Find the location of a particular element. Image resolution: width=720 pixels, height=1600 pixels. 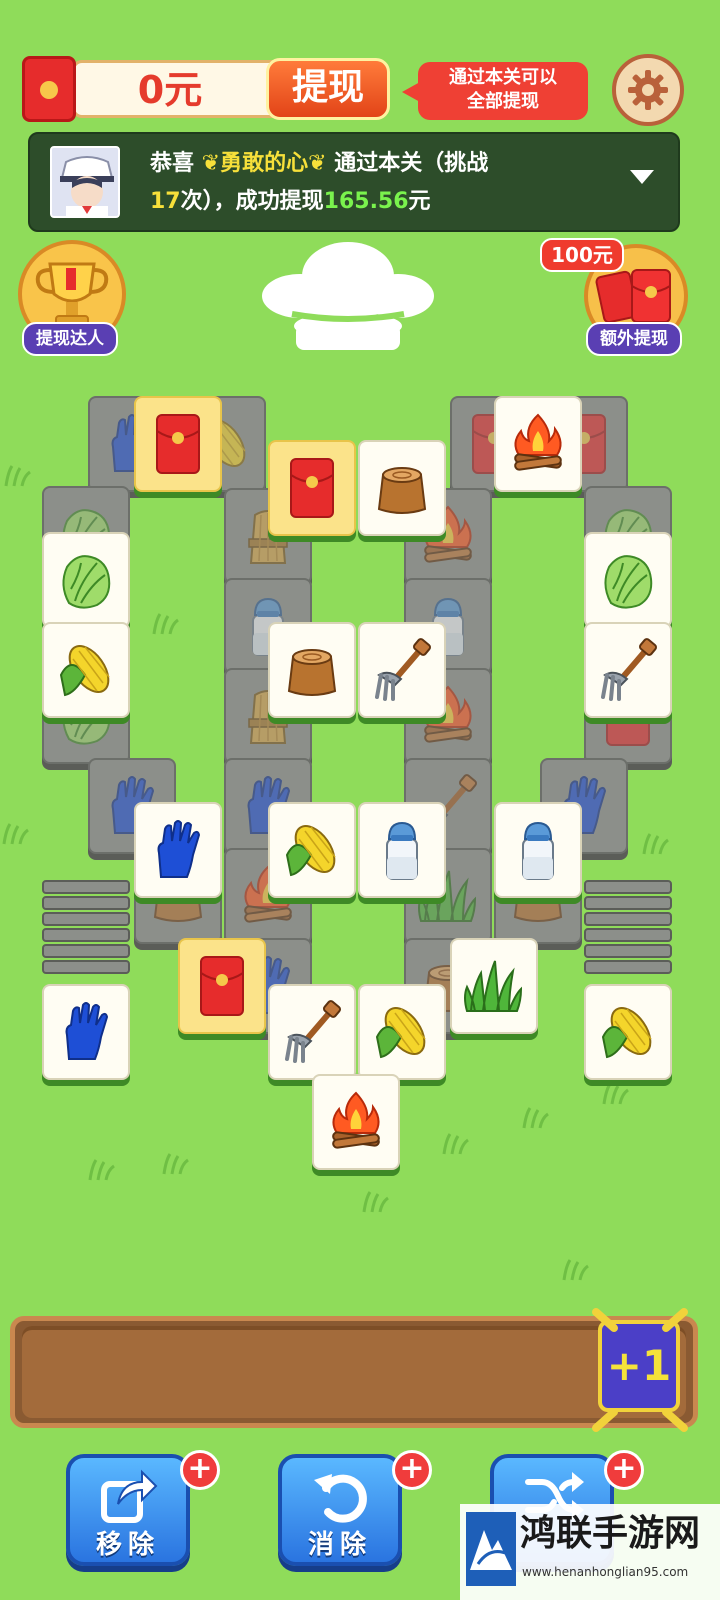

tip-line-2: 全部提现 is located at coordinates (503, 101).